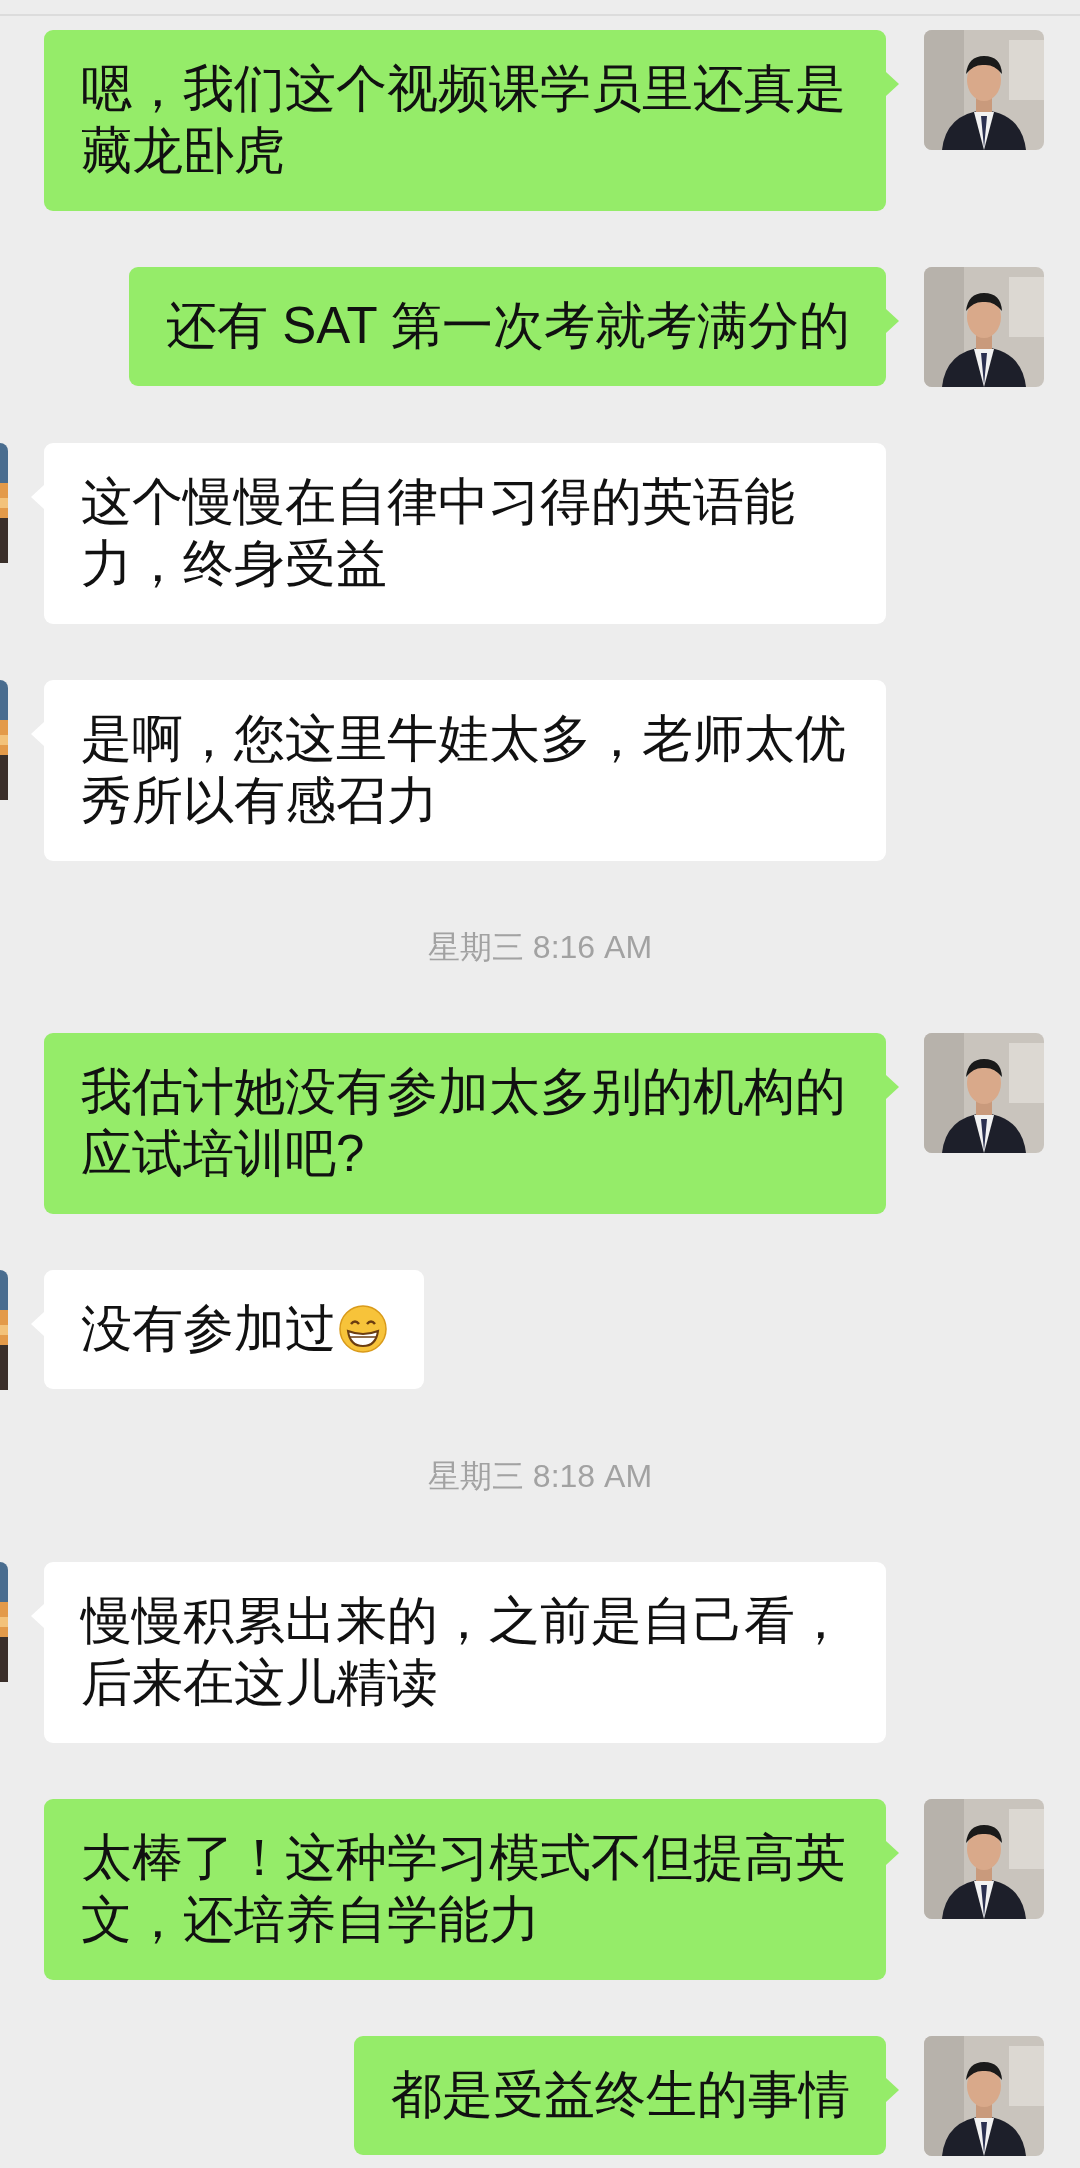 This screenshot has height=2168, width=1080. Describe the element at coordinates (465, 533) in the screenshot. I see `received-message: 这个慢慢在自律中习得的英语能力，终身受益` at that location.